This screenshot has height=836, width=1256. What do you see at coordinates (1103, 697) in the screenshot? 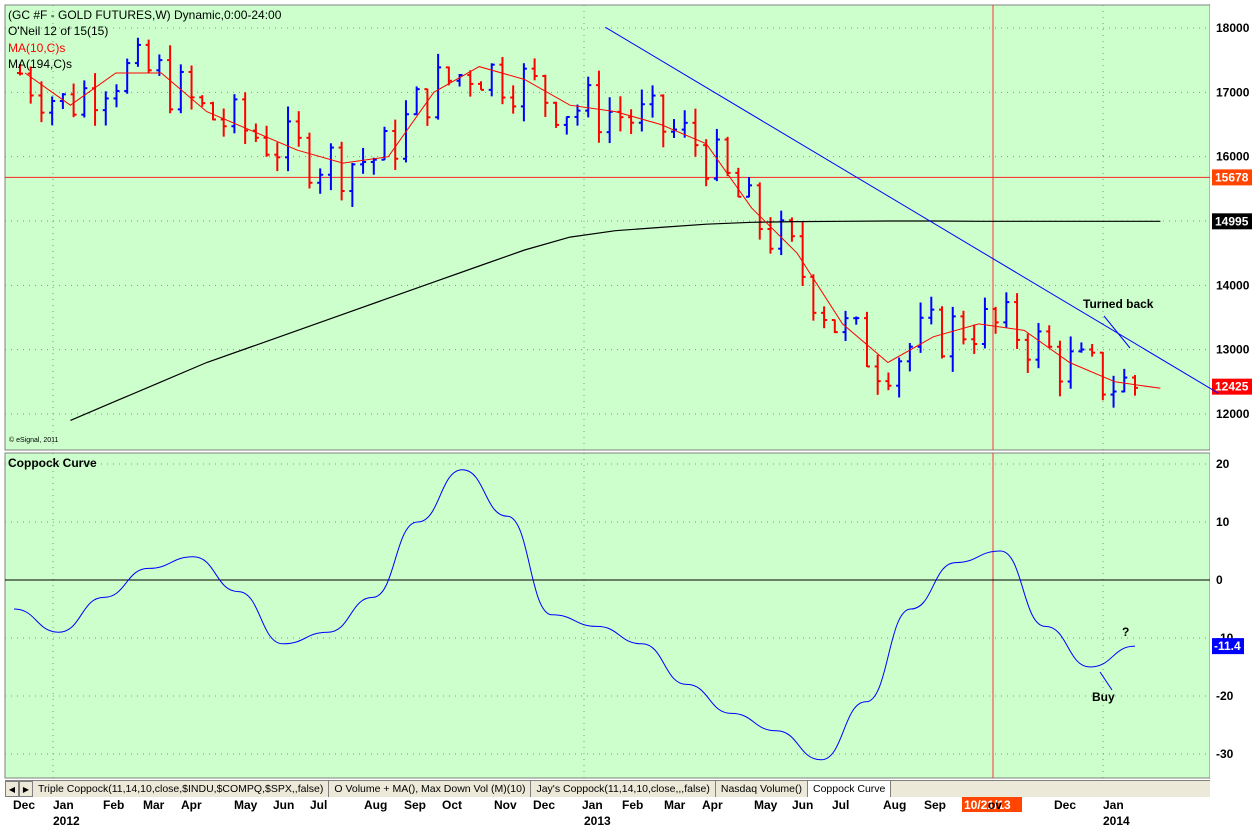
I see `buy-annotation: Buy` at bounding box center [1103, 697].